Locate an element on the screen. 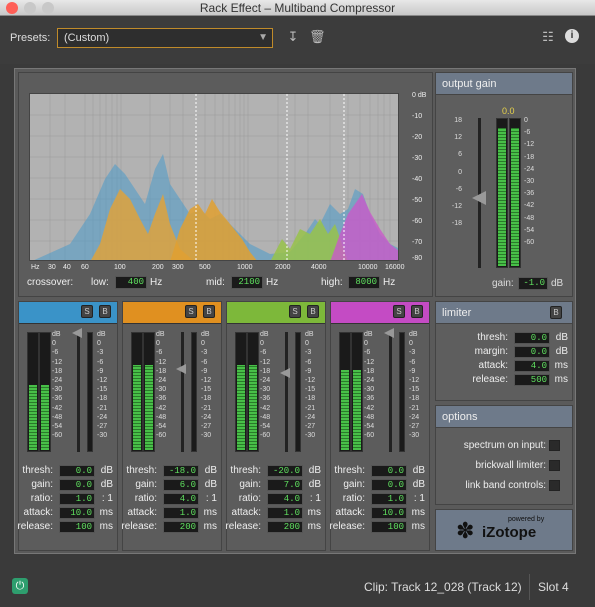 The height and width of the screenshot is (607, 595). band-release-unit: ms is located at coordinates (418, 526).